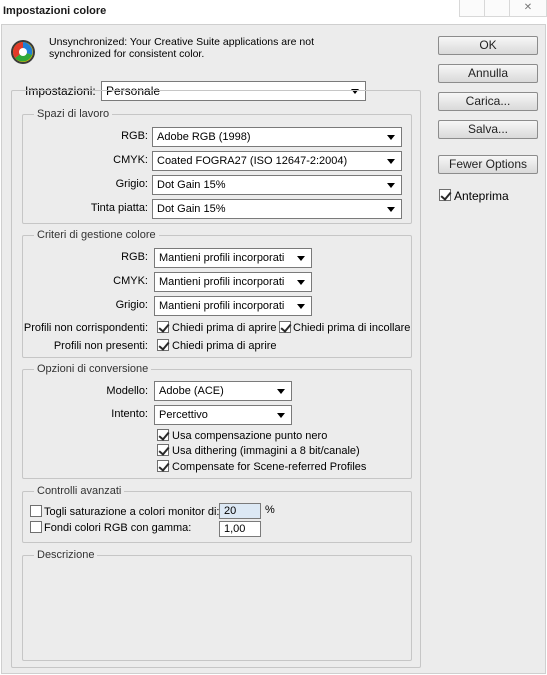 Image resolution: width=547 pixels, height=675 pixels. Describe the element at coordinates (163, 327) in the screenshot. I see `ask-open-checkbox` at that location.